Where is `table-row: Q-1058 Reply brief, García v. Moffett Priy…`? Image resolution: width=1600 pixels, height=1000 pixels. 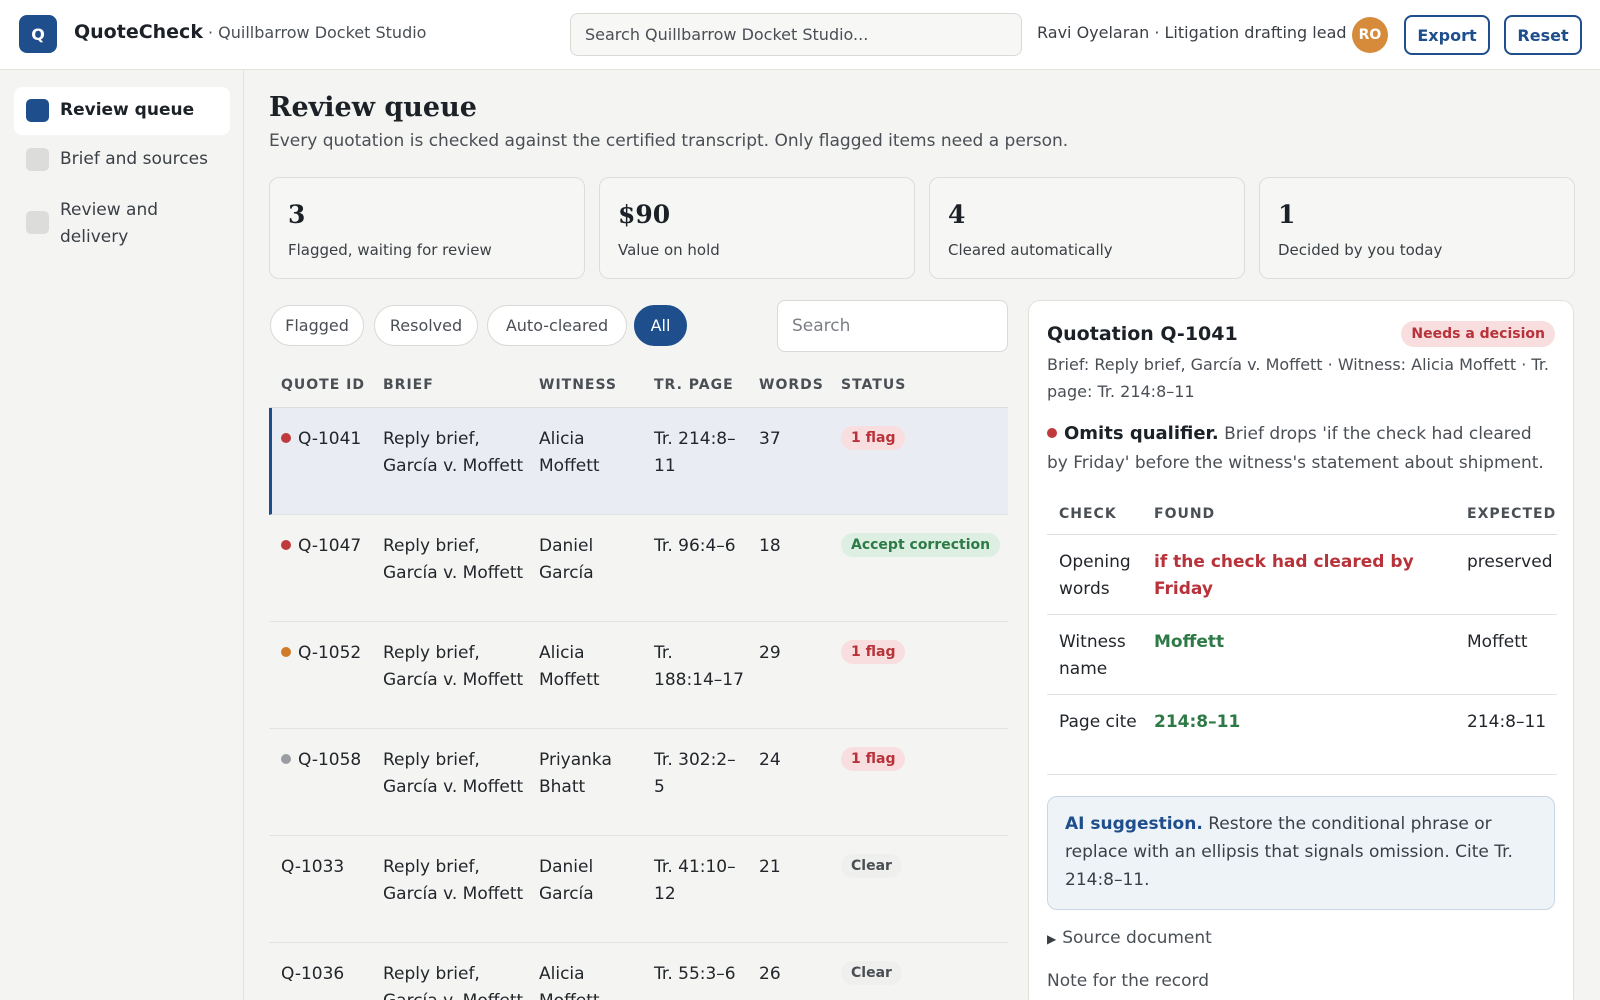
table-row: Q-1058 Reply brief, García v. Moffett Priy… is located at coordinates (638, 782).